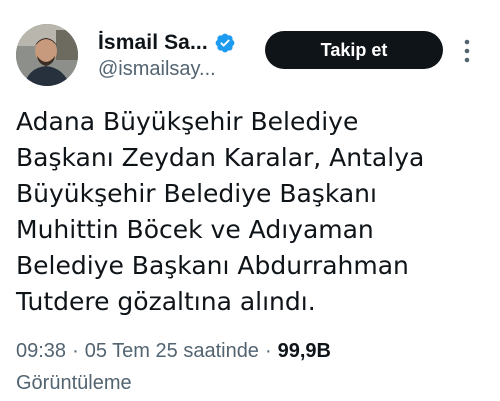 This screenshot has height=401, width=500. I want to click on avatar, so click(47, 55).